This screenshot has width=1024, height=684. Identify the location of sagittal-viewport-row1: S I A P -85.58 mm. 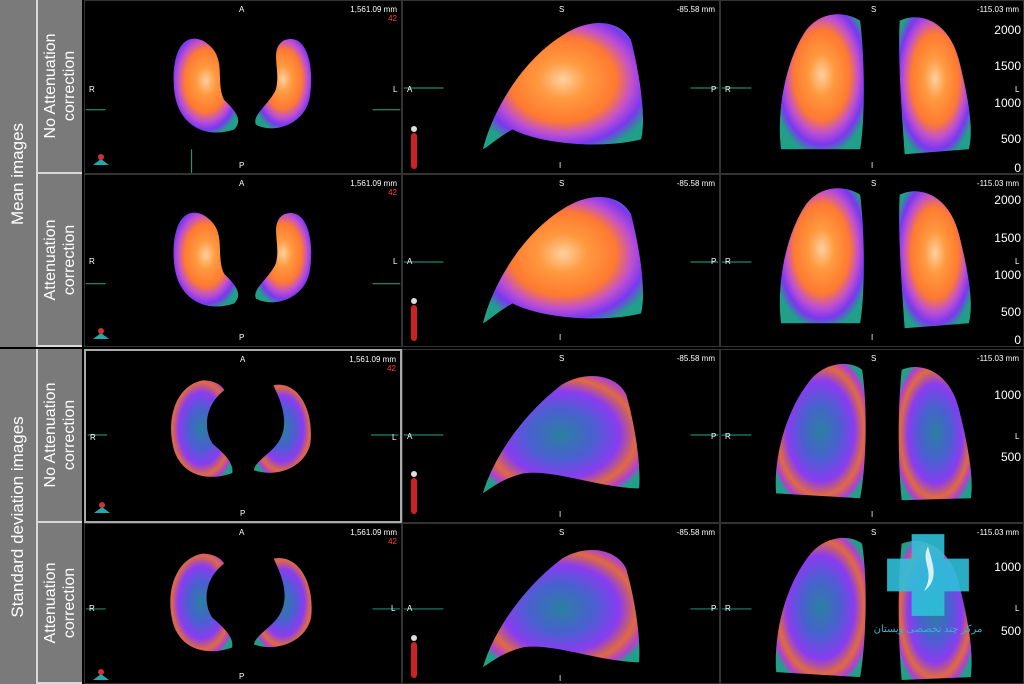
(561, 87).